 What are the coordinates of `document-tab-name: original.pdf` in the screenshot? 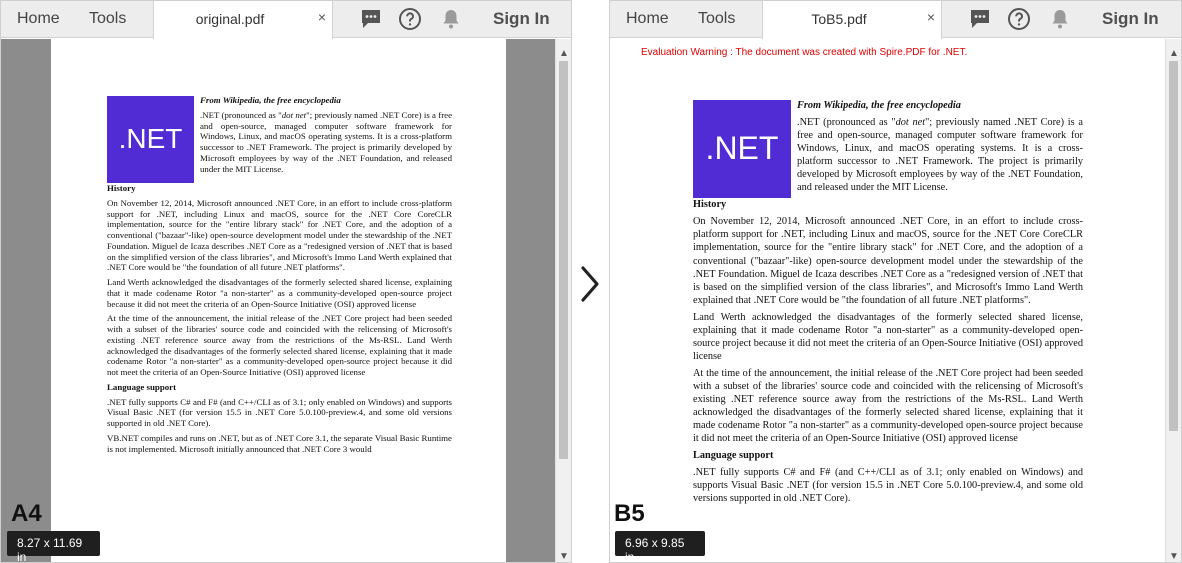 It's located at (230, 19).